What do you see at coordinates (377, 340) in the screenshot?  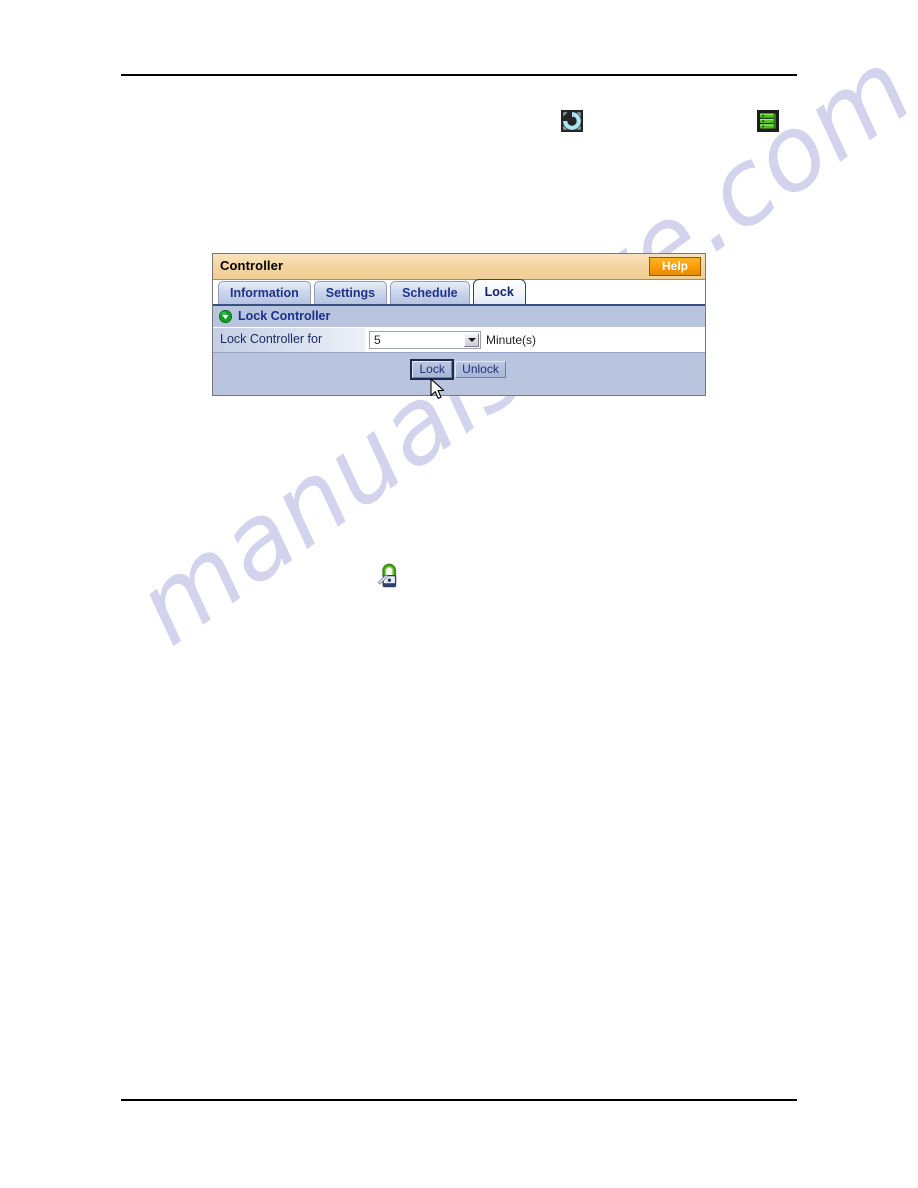 I see `lock-duration-value: 5` at bounding box center [377, 340].